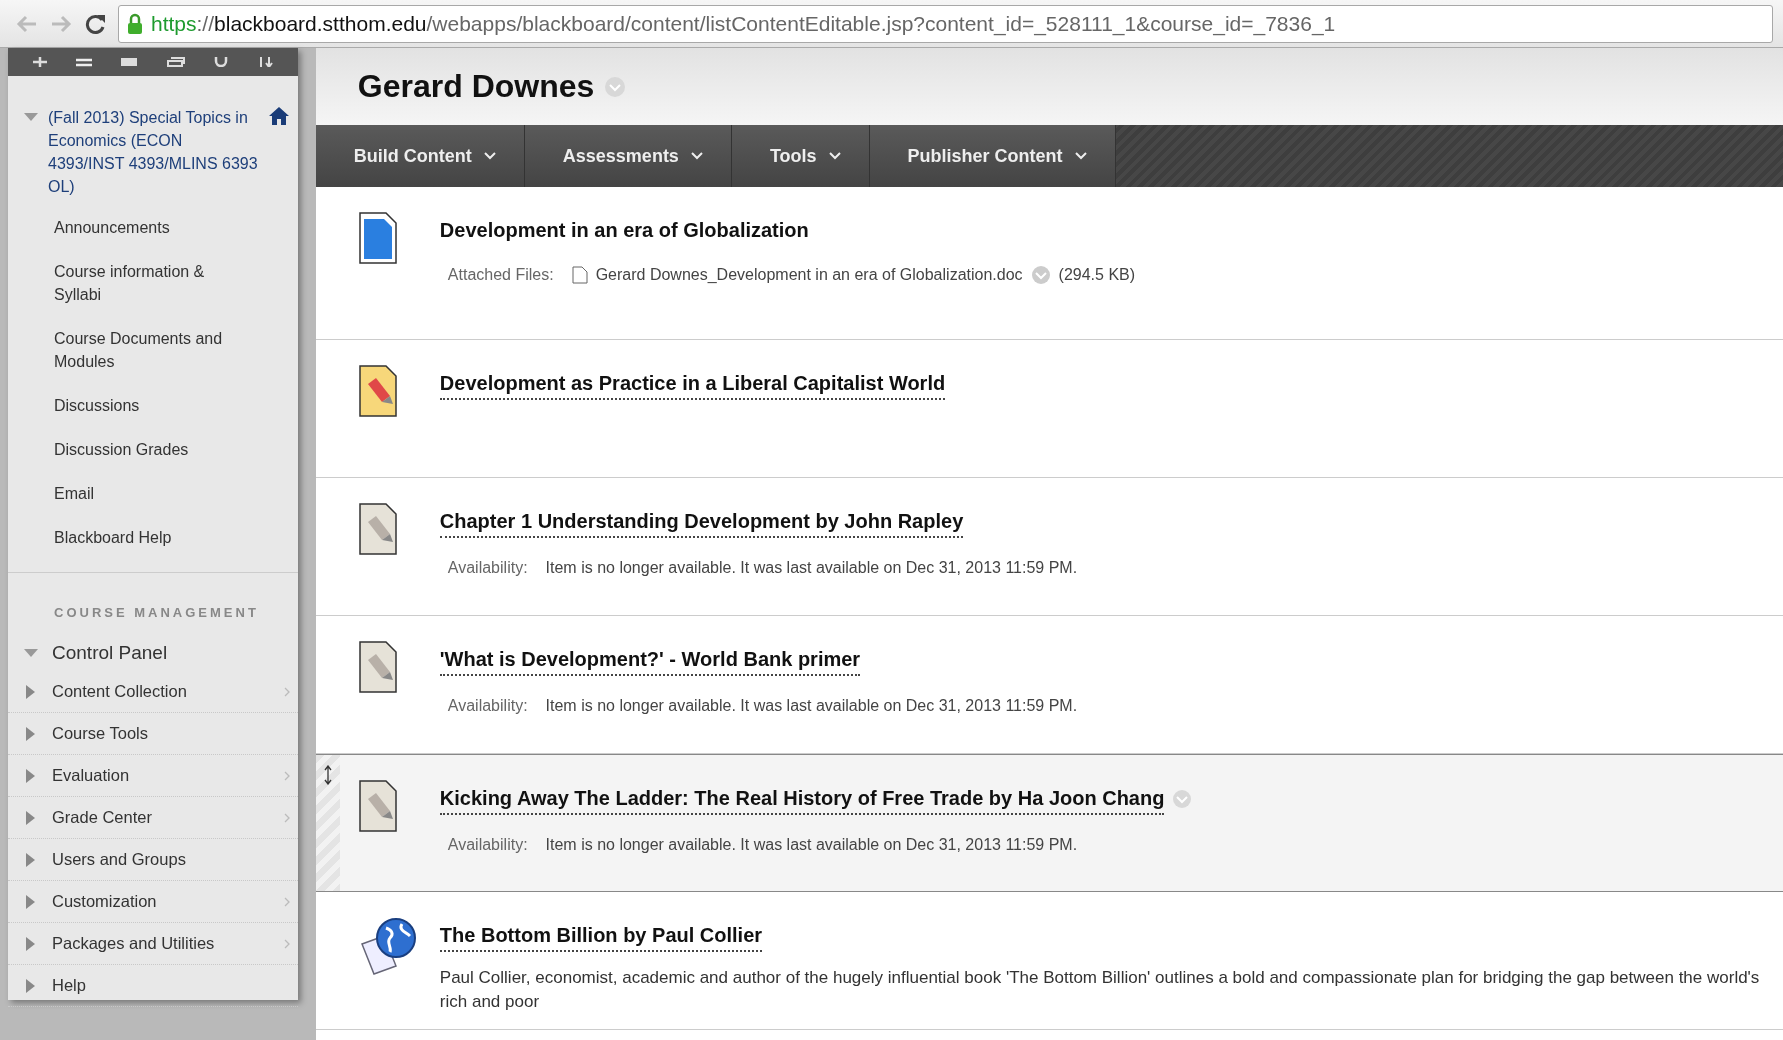 The width and height of the screenshot is (1783, 1040). Describe the element at coordinates (153, 496) in the screenshot. I see `sidebar-menu-link: Email` at that location.